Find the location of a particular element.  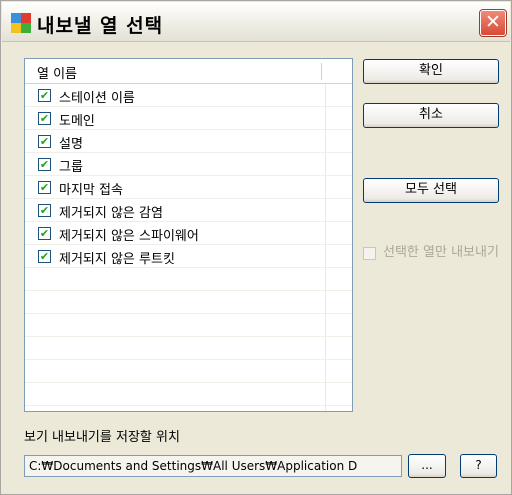

list-item: ✔ 마지막 접속 is located at coordinates (188, 187).